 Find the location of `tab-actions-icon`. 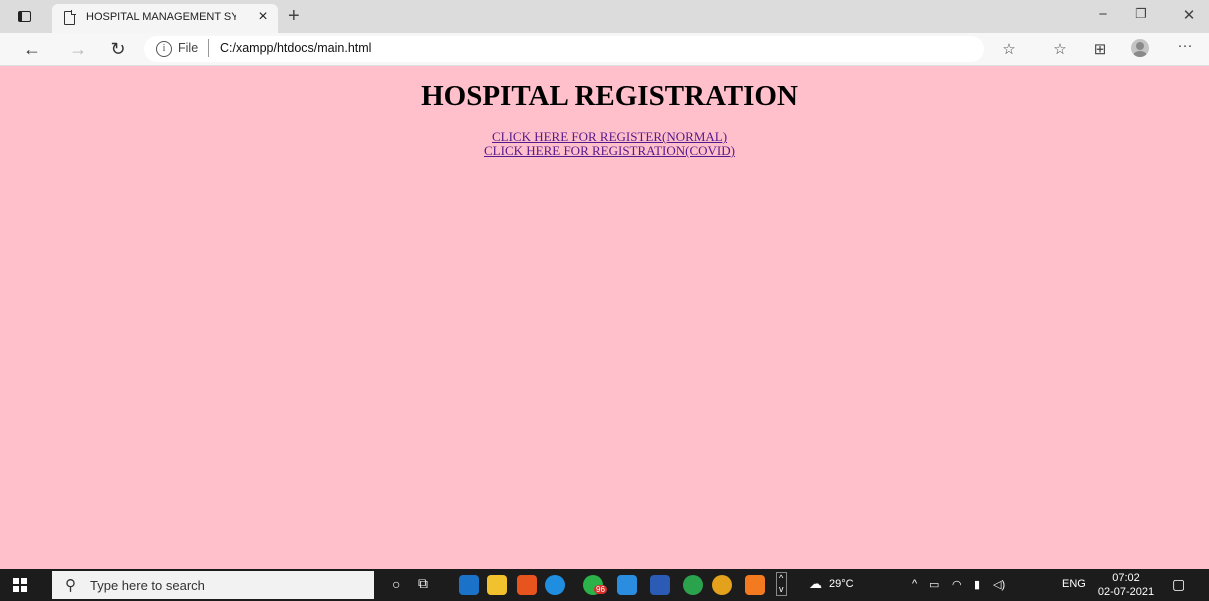

tab-actions-icon is located at coordinates (24, 16).